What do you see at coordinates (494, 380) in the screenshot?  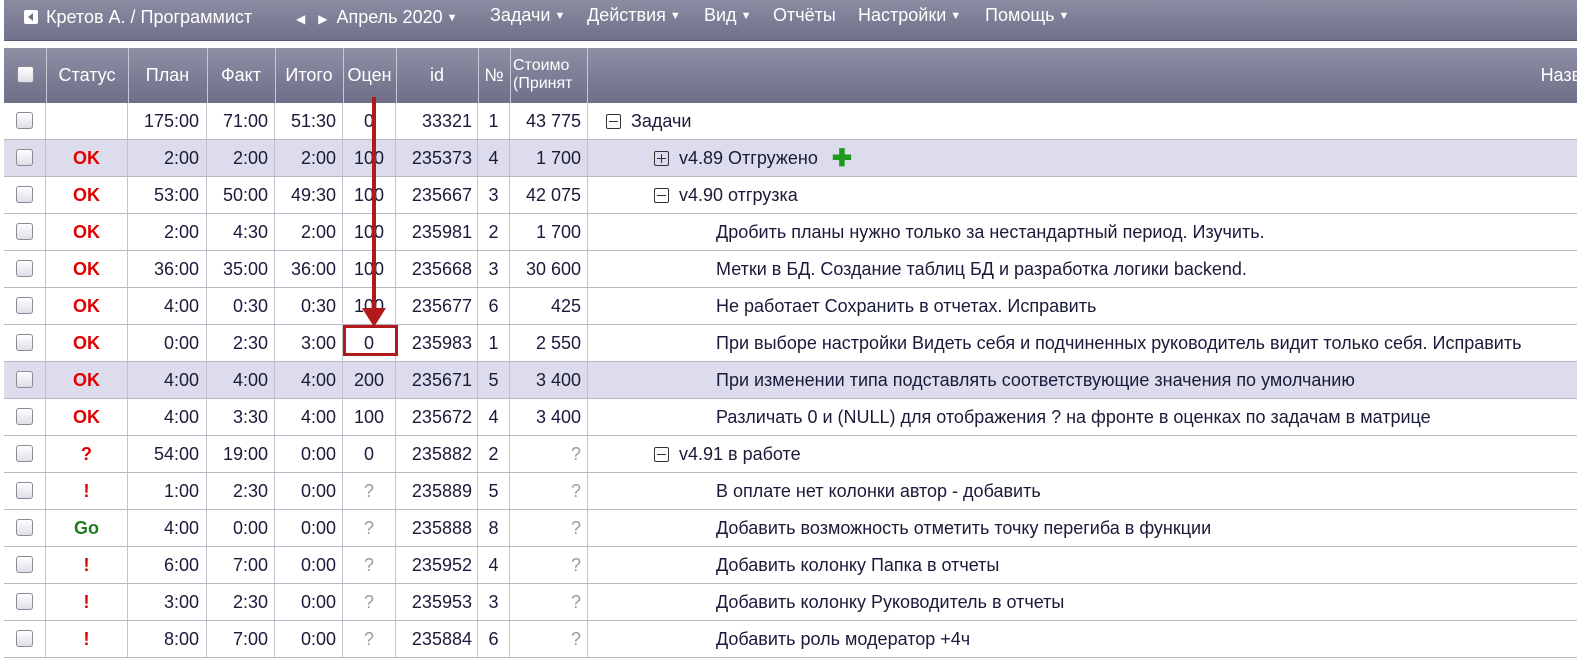 I see `number-value: 5` at bounding box center [494, 380].